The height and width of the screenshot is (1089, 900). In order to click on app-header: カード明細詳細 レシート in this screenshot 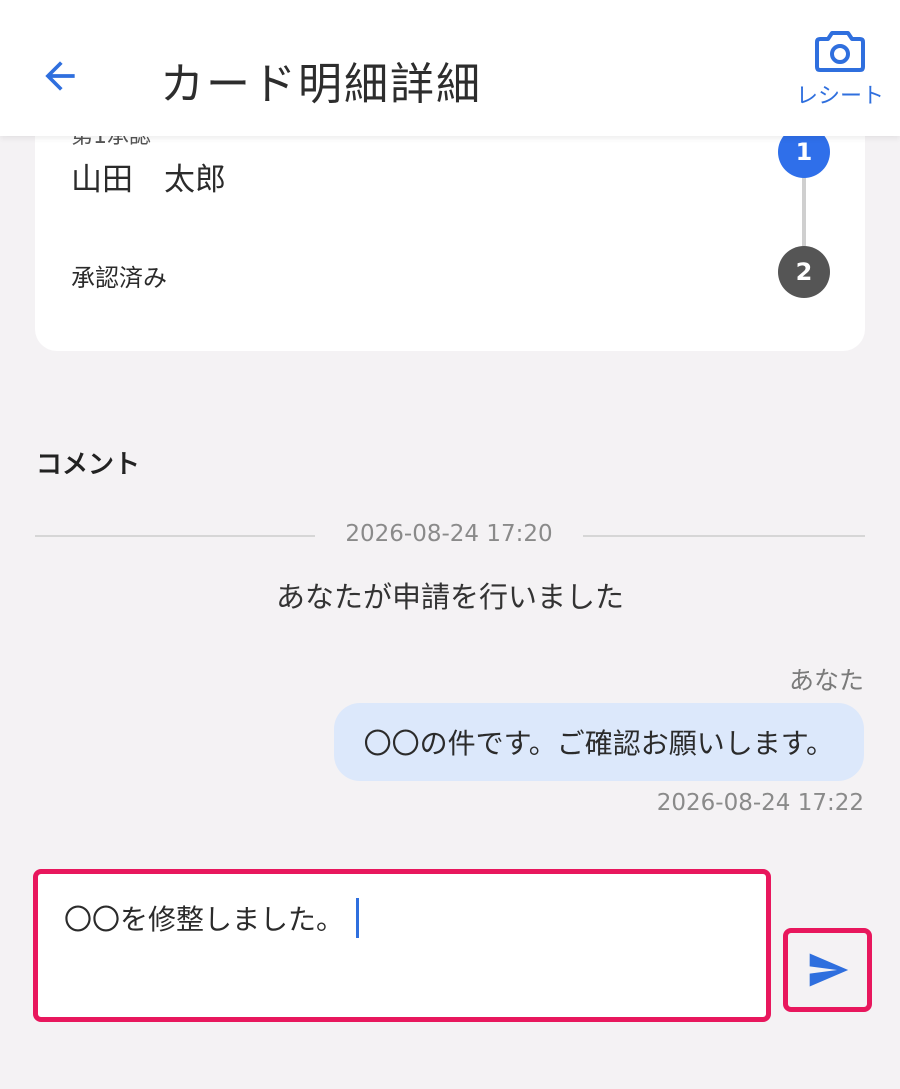, I will do `click(450, 68)`.